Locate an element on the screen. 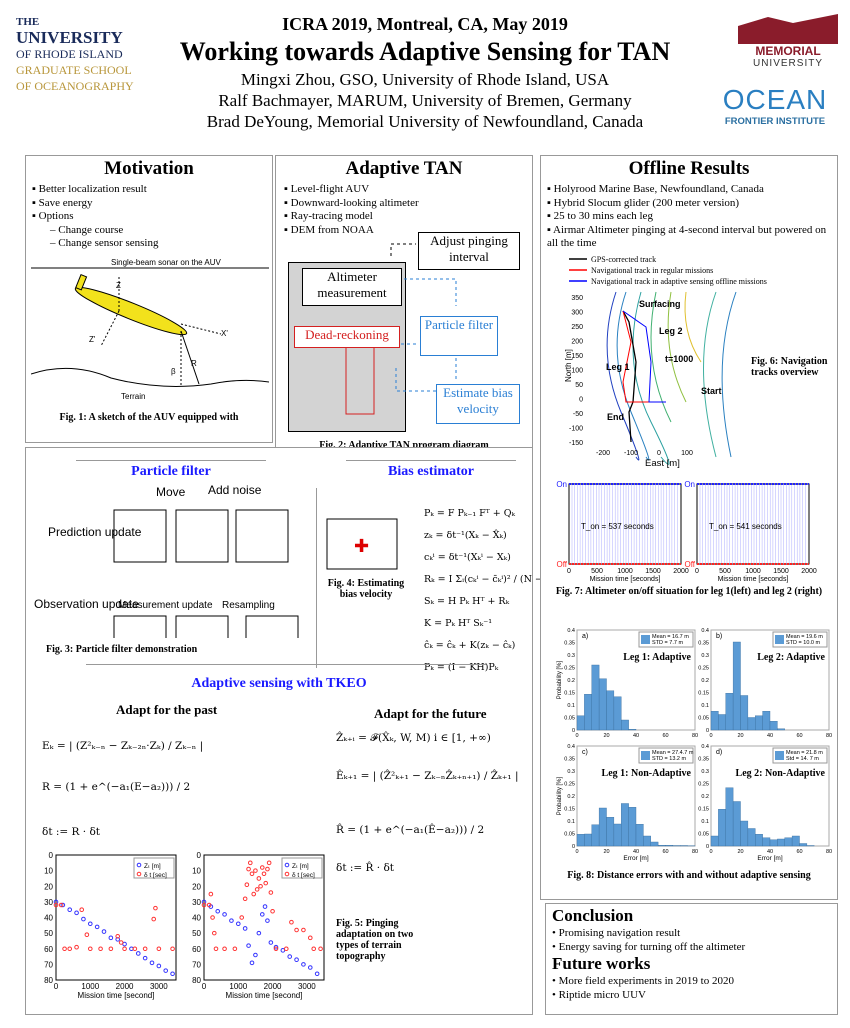 This screenshot has width=850, height=1028. figure-caption: Fig. 3: Particle filter demonstration is located at coordinates (122, 649).